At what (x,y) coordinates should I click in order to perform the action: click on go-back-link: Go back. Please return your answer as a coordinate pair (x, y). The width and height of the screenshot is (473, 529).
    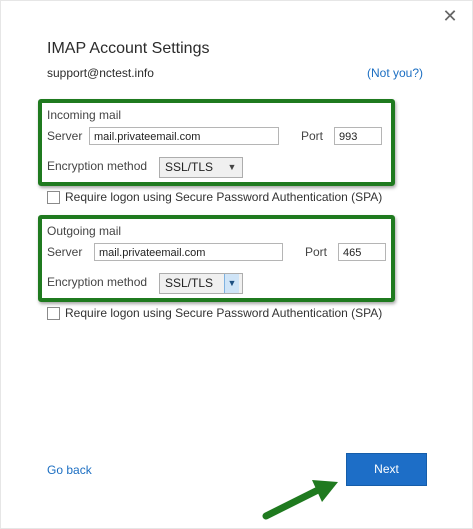
    Looking at the image, I should click on (69, 470).